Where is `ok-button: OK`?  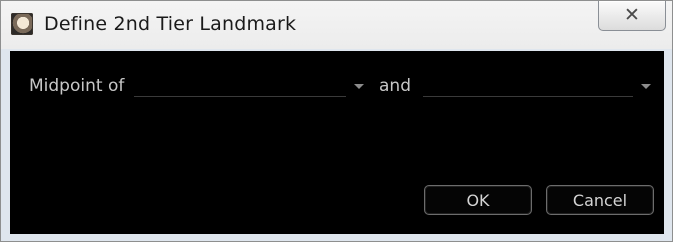 ok-button: OK is located at coordinates (478, 200).